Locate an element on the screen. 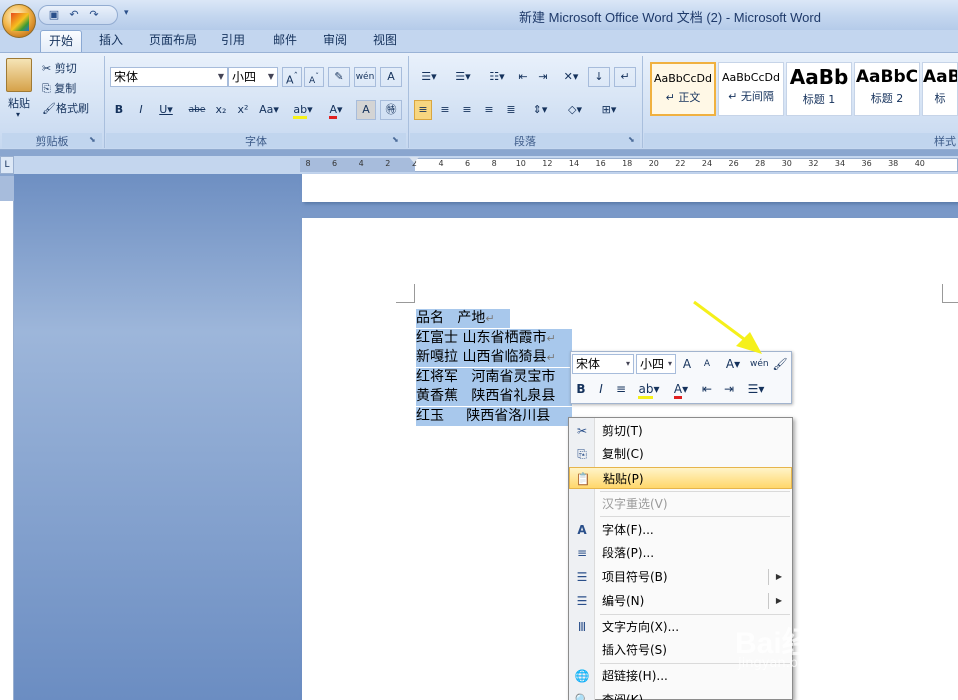  line-spacing-icon: ⇕▾ is located at coordinates (540, 110).